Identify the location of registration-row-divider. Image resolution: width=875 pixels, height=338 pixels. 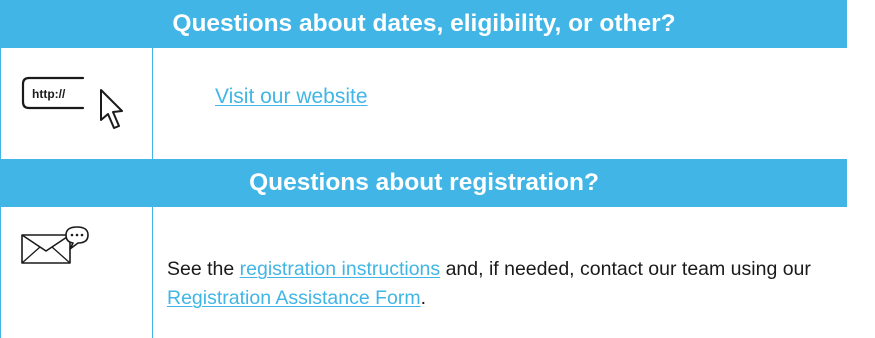
(152, 272).